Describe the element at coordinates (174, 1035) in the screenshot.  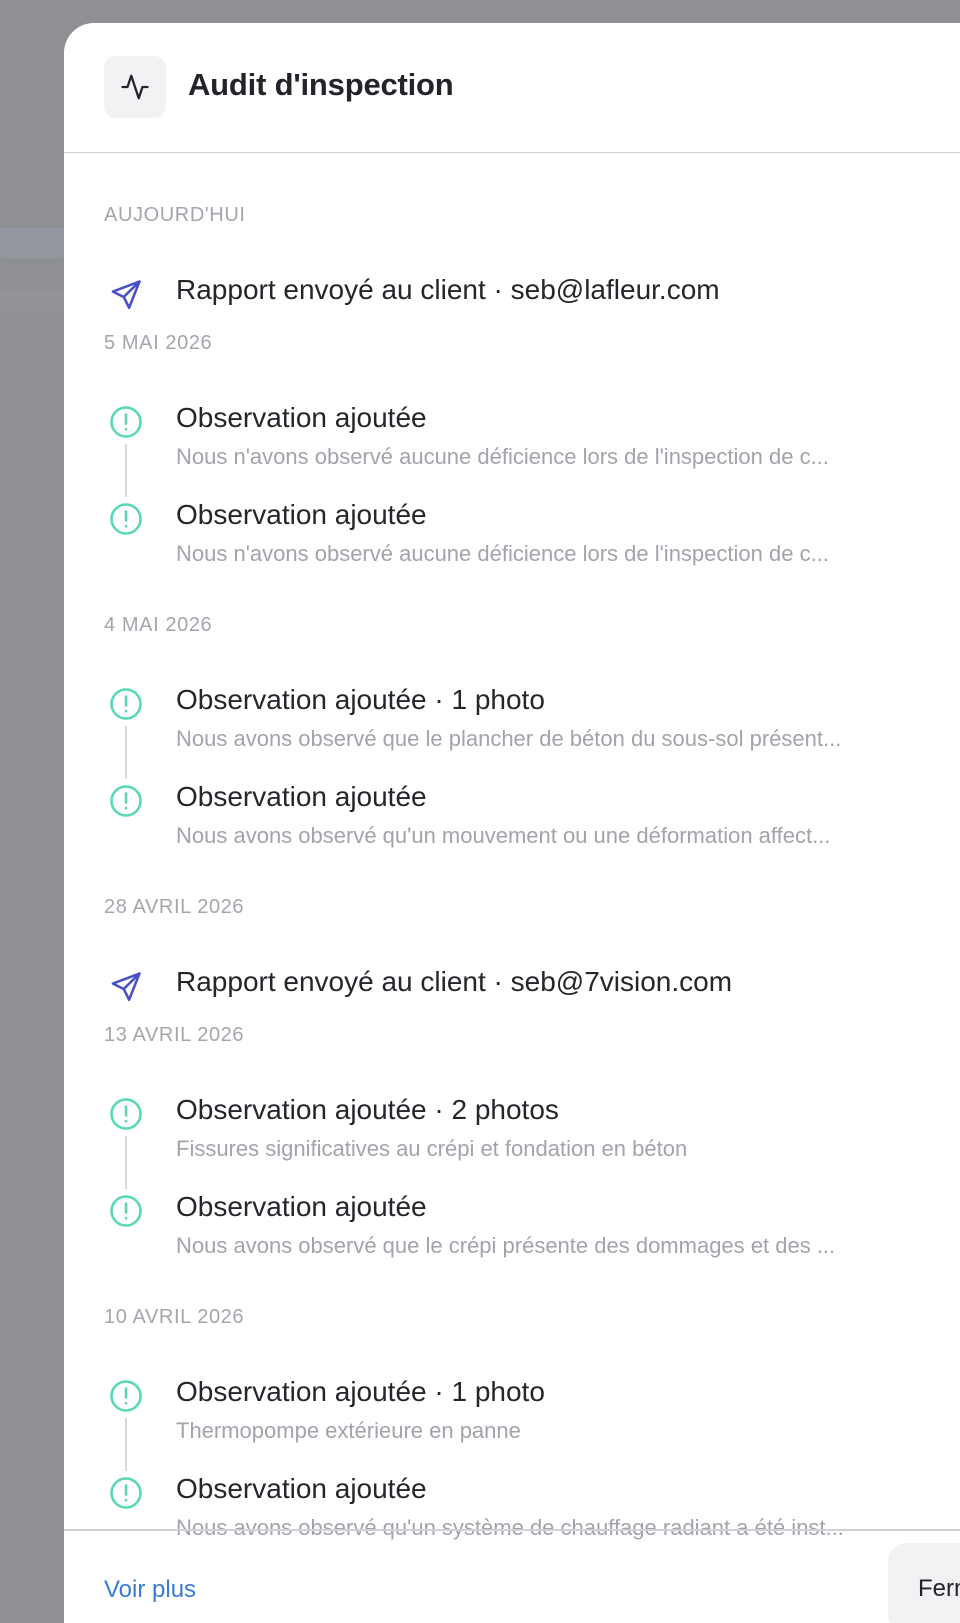
I see `date-group-title: 13 AVRIL 2026` at that location.